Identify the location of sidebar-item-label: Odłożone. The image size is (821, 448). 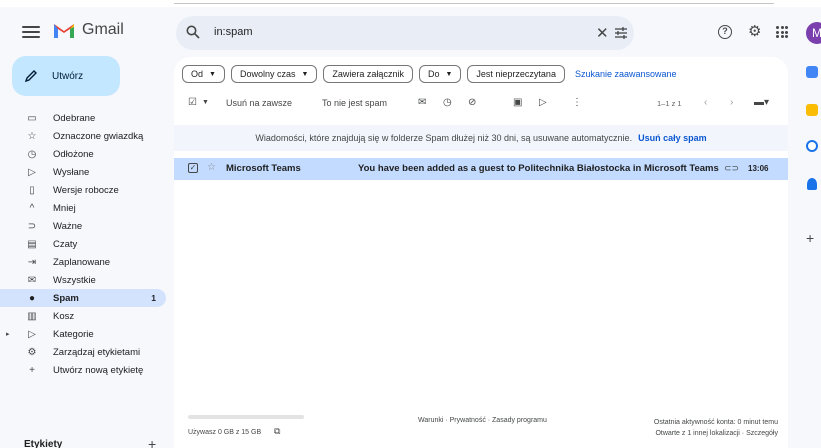
(73, 154).